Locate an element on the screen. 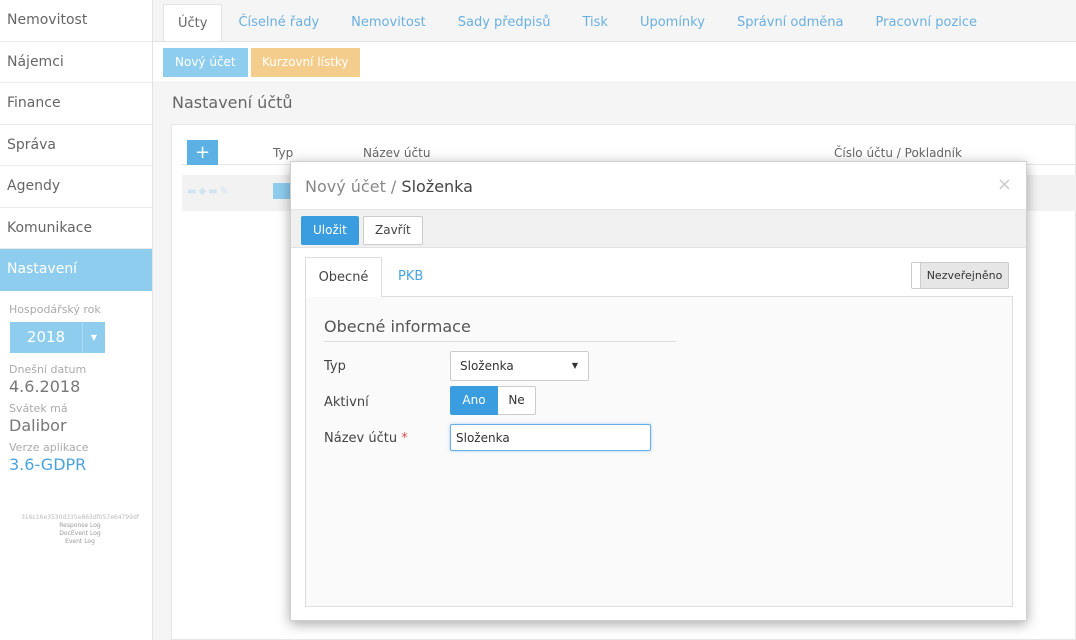 This screenshot has height=640, width=1076. type-select-value: Složenka is located at coordinates (487, 366).